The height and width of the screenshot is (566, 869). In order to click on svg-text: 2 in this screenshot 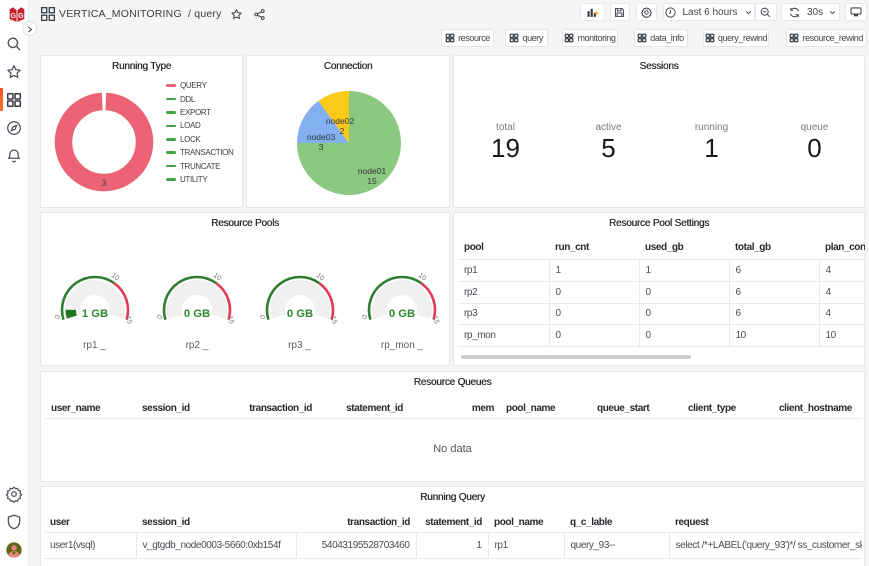, I will do `click(342, 131)`.